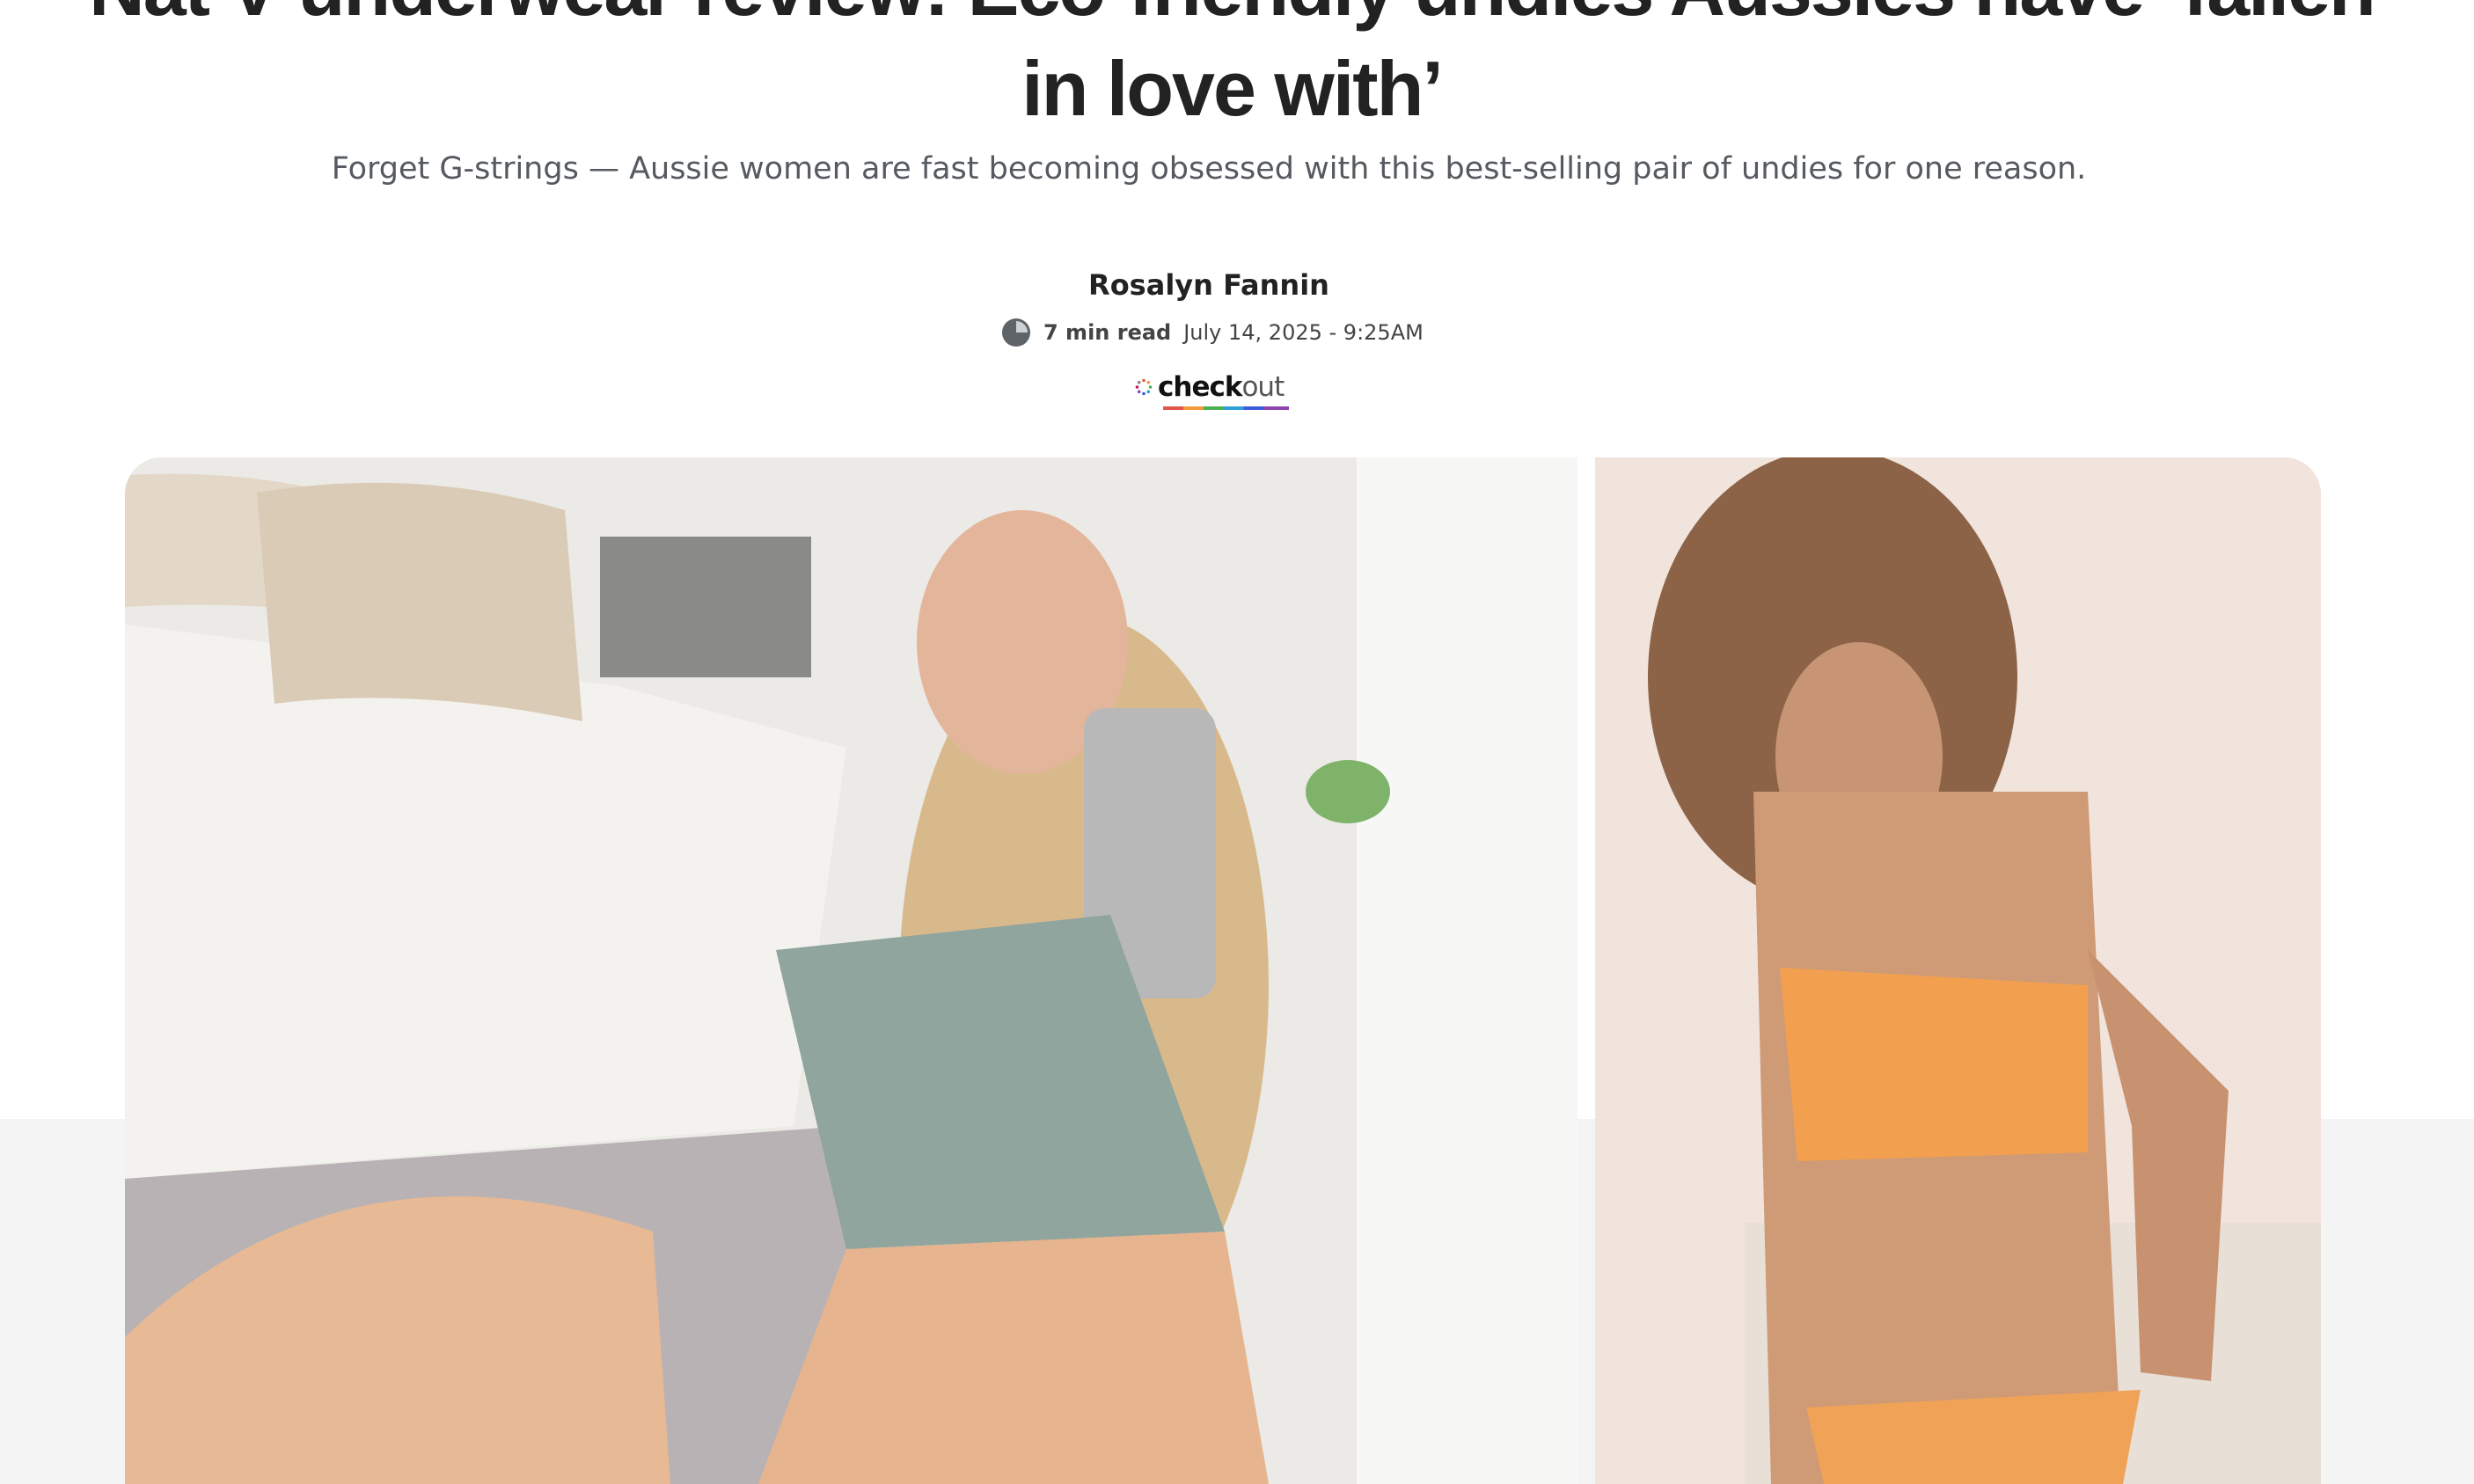 The image size is (2474, 1484). I want to click on checkout-wordmark: checkout, so click(1224, 390).